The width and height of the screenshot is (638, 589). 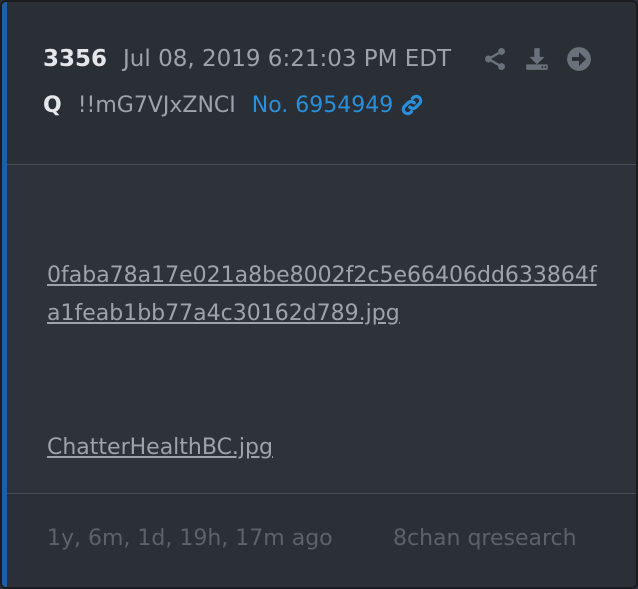 What do you see at coordinates (287, 59) in the screenshot?
I see `post-timestamp: Jul 08, 2019 6:21:03 PM EDT` at bounding box center [287, 59].